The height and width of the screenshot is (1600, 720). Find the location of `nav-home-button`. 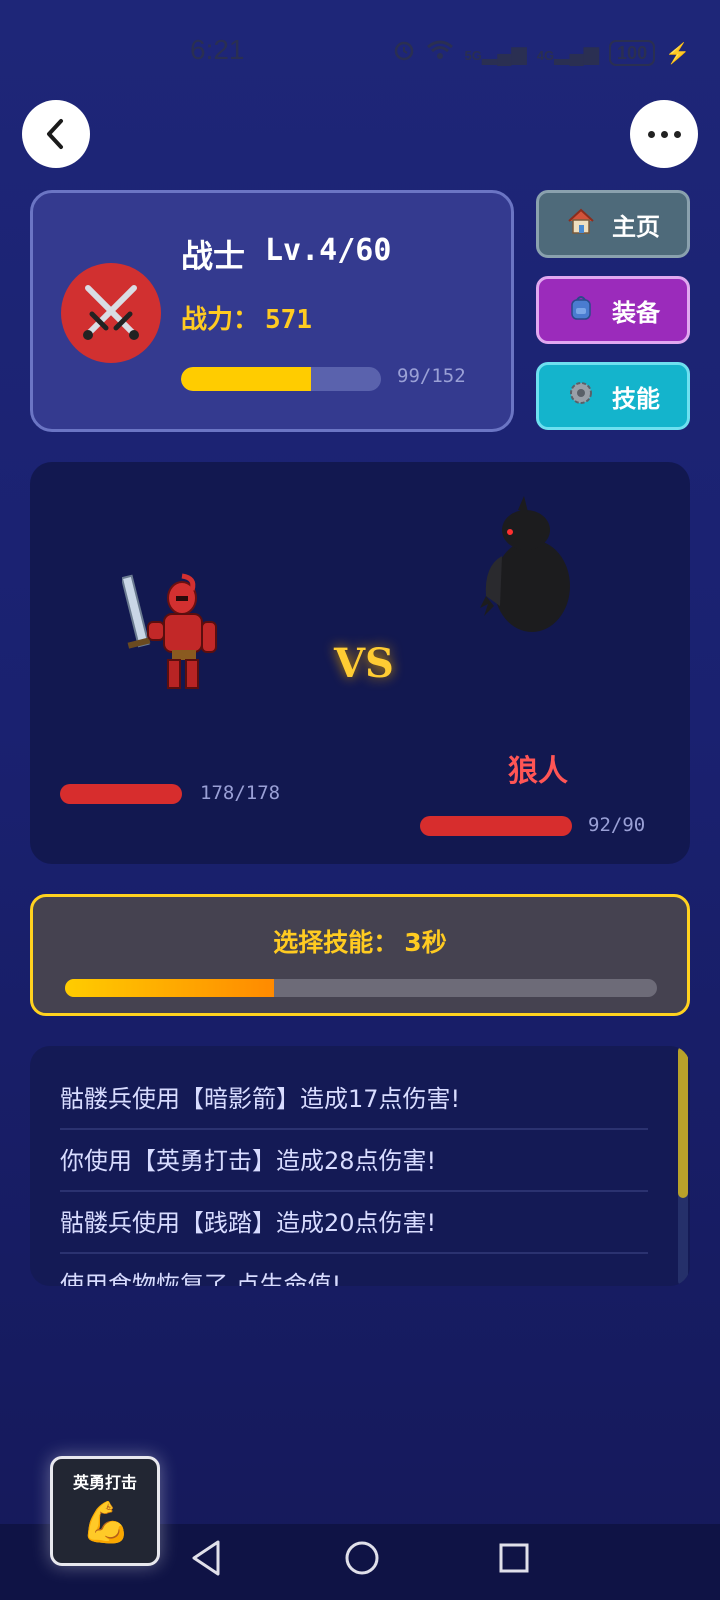

nav-home-button is located at coordinates (362, 1560).